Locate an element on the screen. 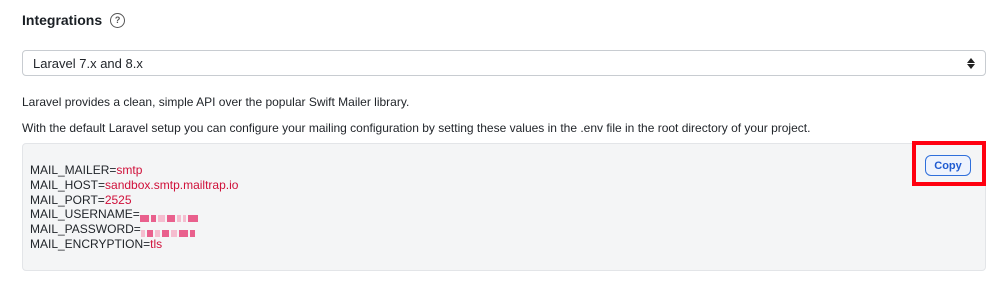  help-icon: ? is located at coordinates (118, 20).